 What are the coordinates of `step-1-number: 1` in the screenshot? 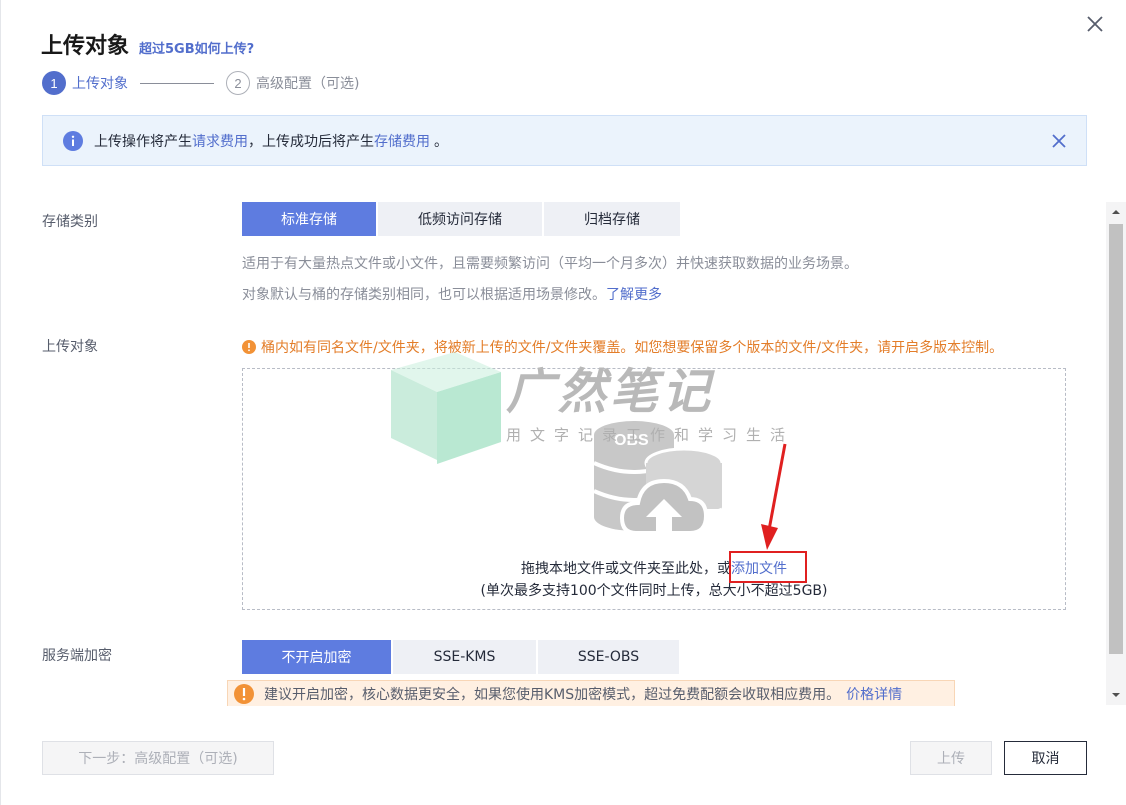 It's located at (54, 83).